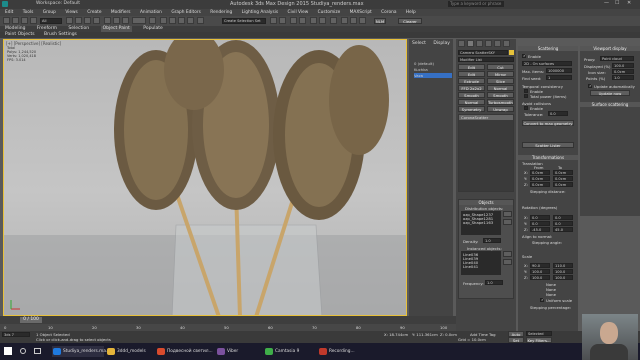 The width and height of the screenshot is (640, 360). I want to click on scattering-header: Scattering, so click(548, 48).